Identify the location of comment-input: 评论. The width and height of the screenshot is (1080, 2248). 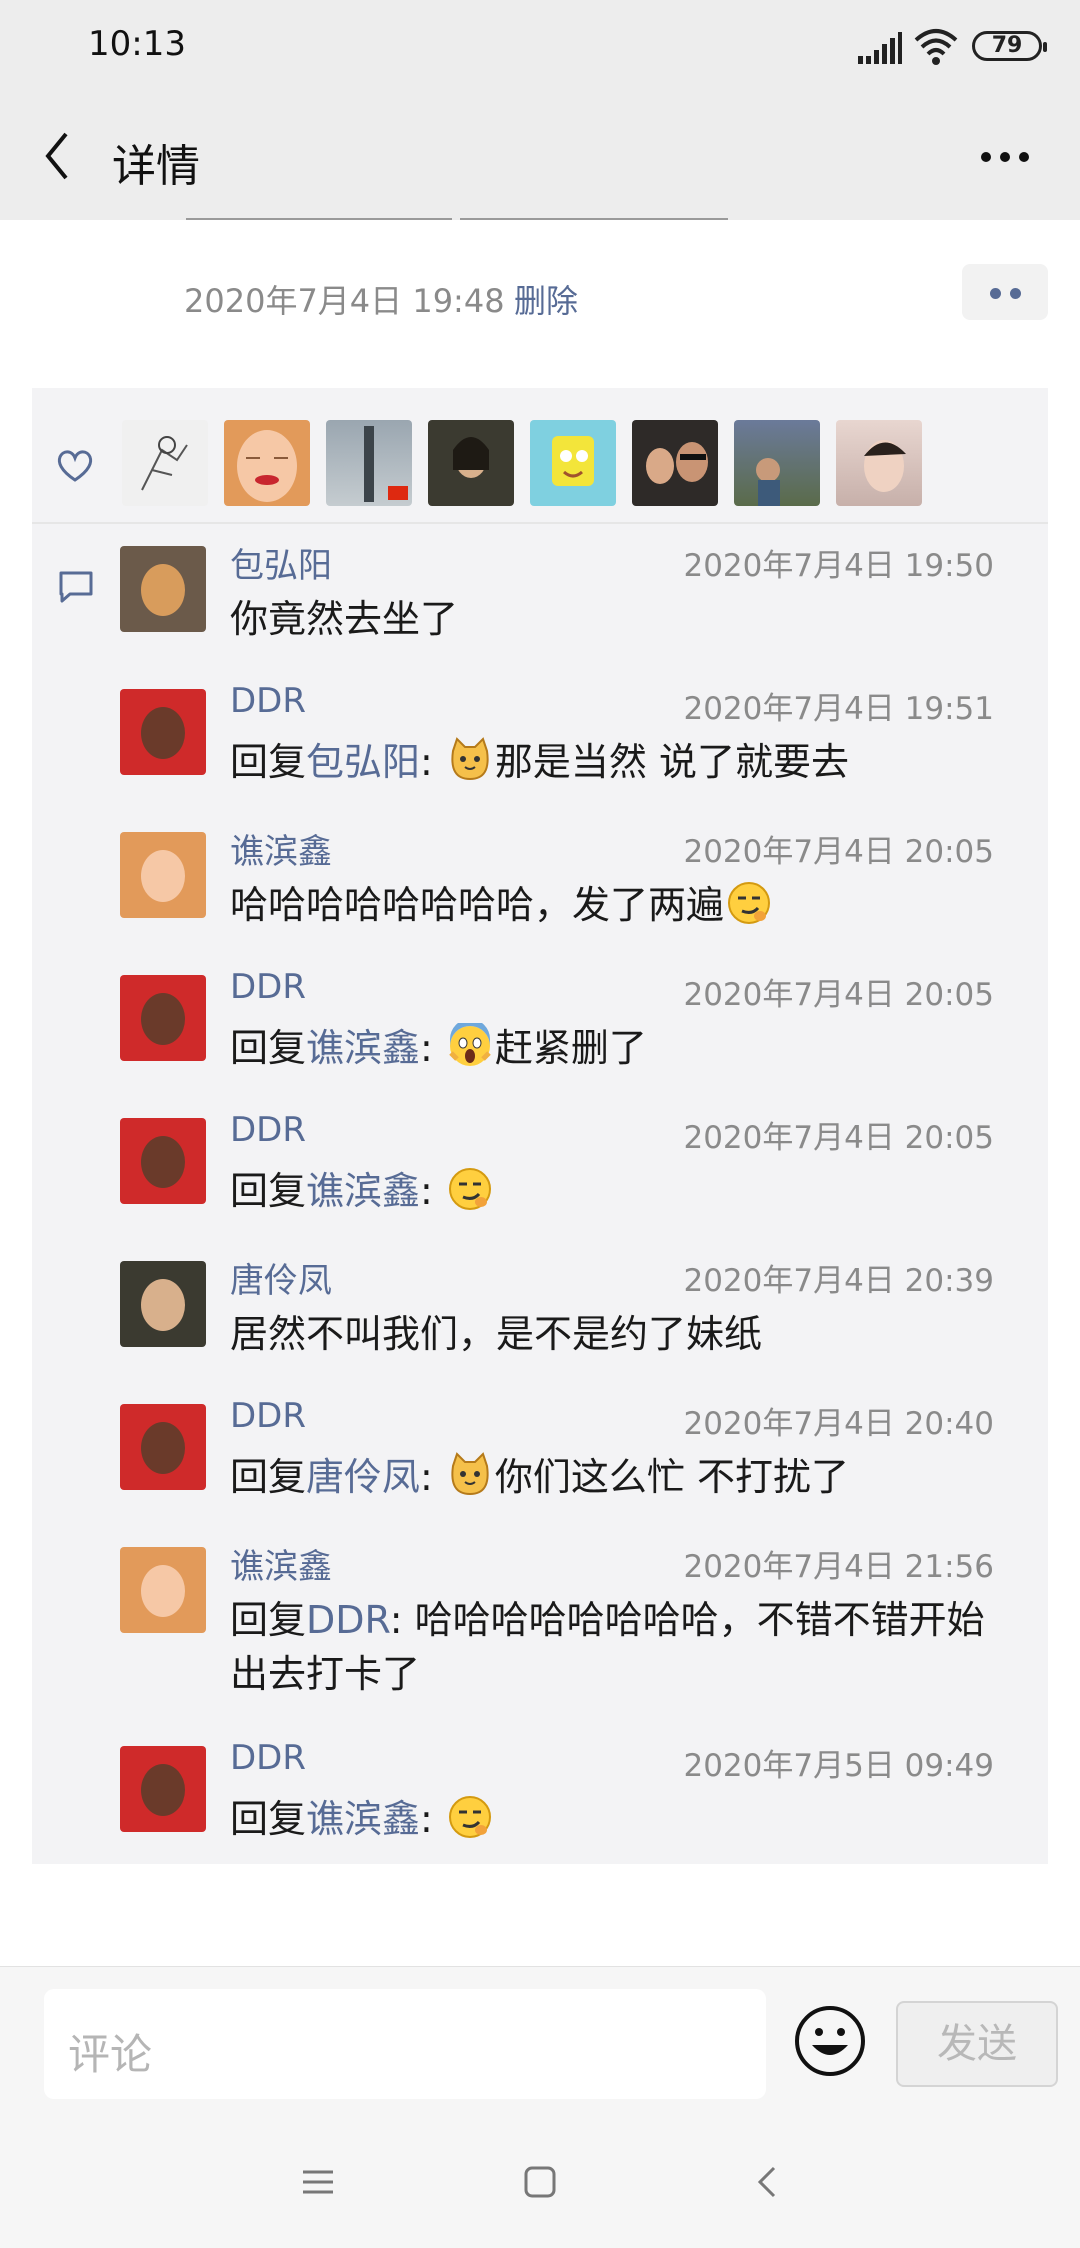
(405, 2044).